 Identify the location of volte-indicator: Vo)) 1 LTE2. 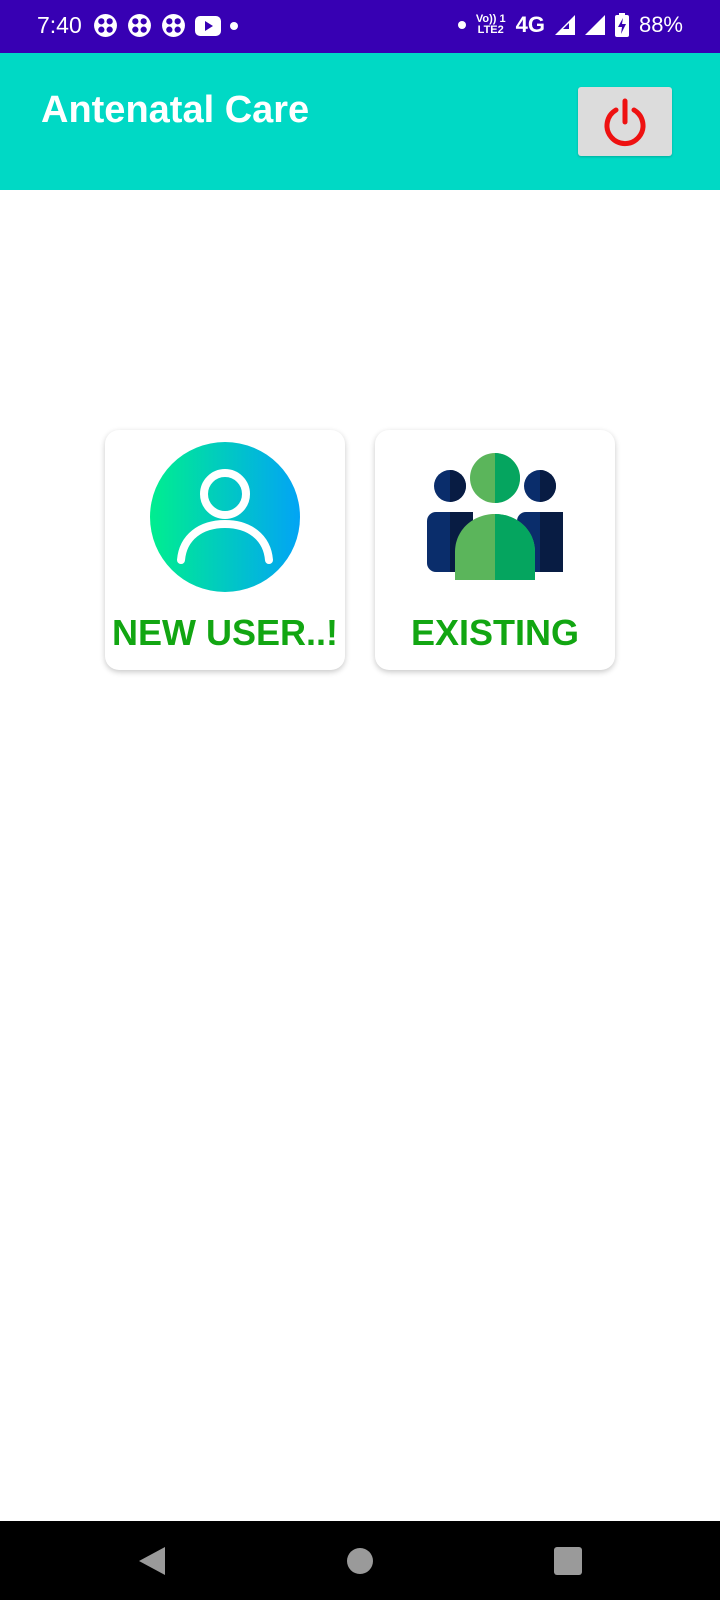
(491, 25).